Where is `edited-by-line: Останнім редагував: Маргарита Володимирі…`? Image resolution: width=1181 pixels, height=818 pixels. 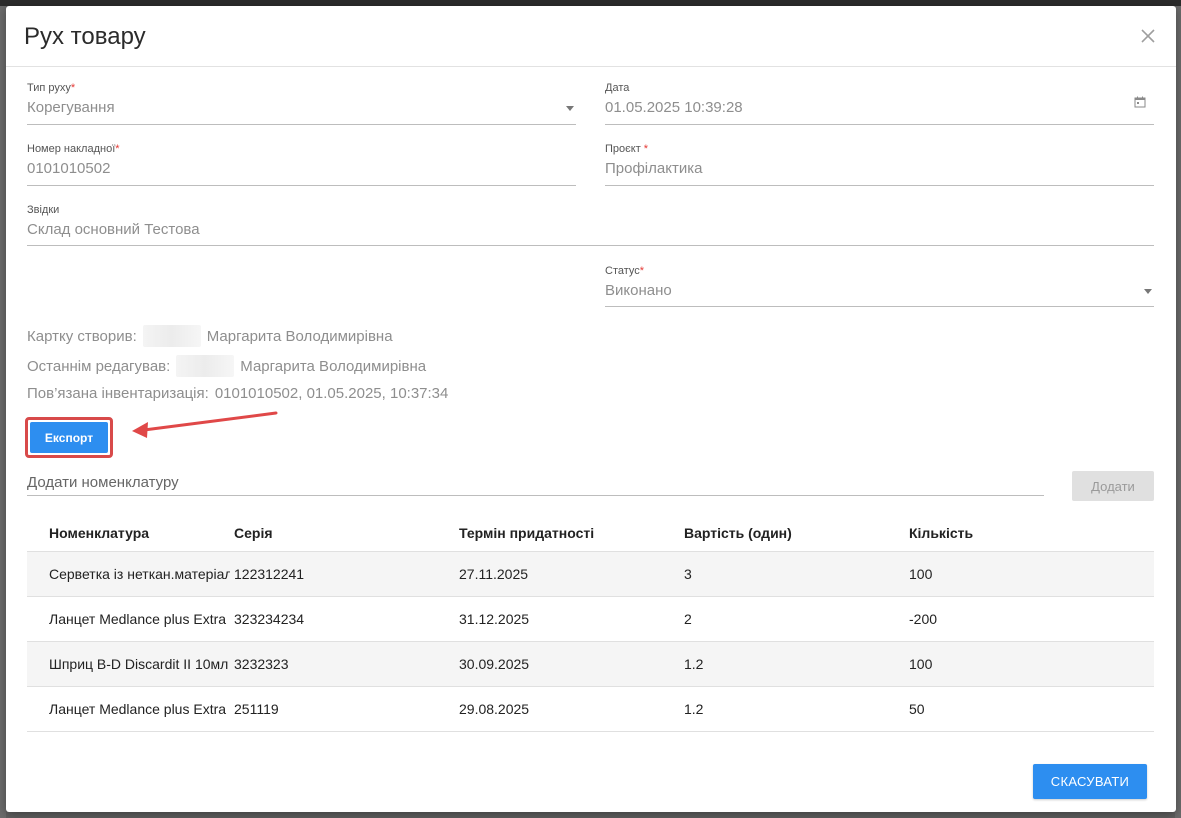
edited-by-line: Останнім редагував: Маргарита Володимирі… is located at coordinates (226, 366).